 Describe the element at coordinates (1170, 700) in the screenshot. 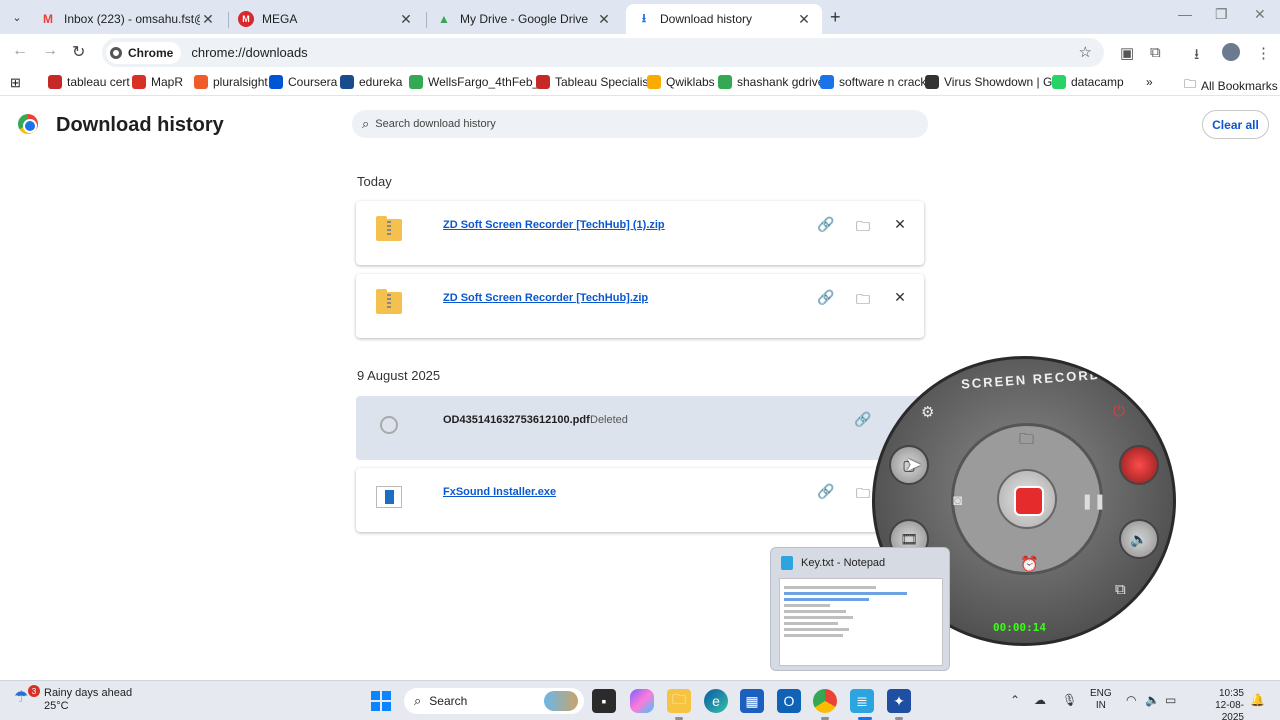

I see `battery-icon: ▭` at that location.